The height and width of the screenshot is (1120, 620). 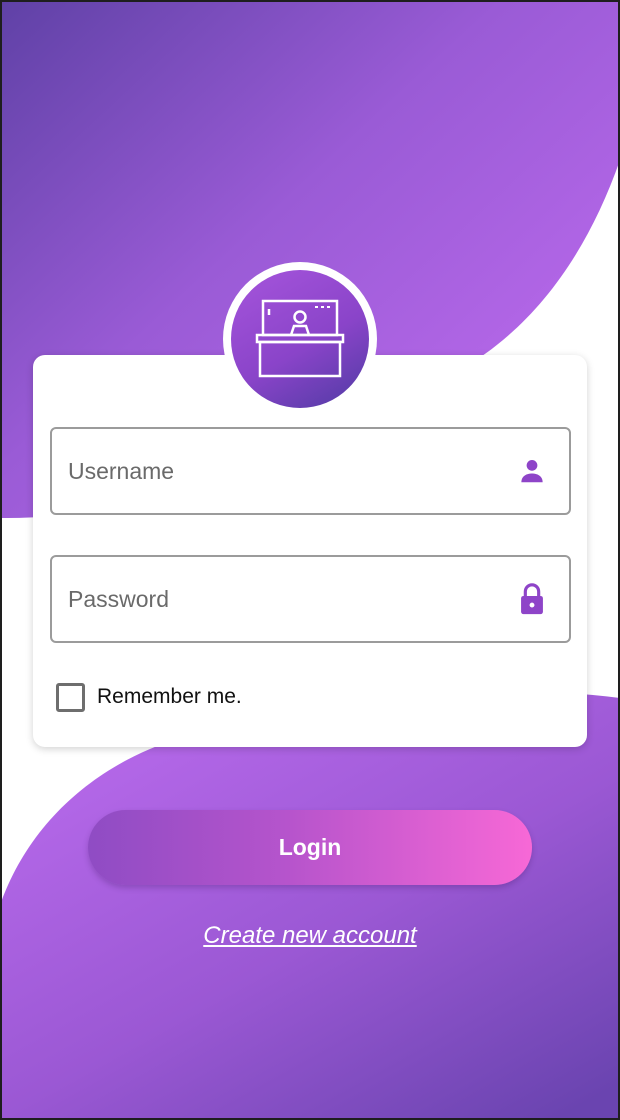 What do you see at coordinates (278, 471) in the screenshot?
I see `username-input` at bounding box center [278, 471].